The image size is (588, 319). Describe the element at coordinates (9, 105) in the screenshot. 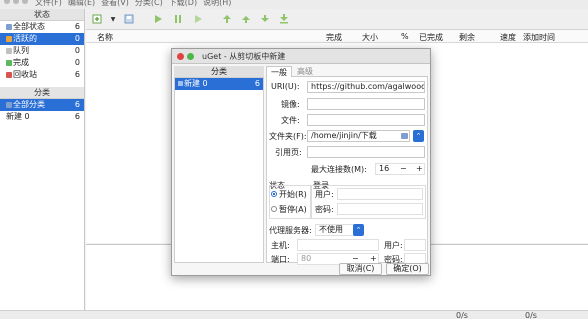

I see `category-icon` at that location.